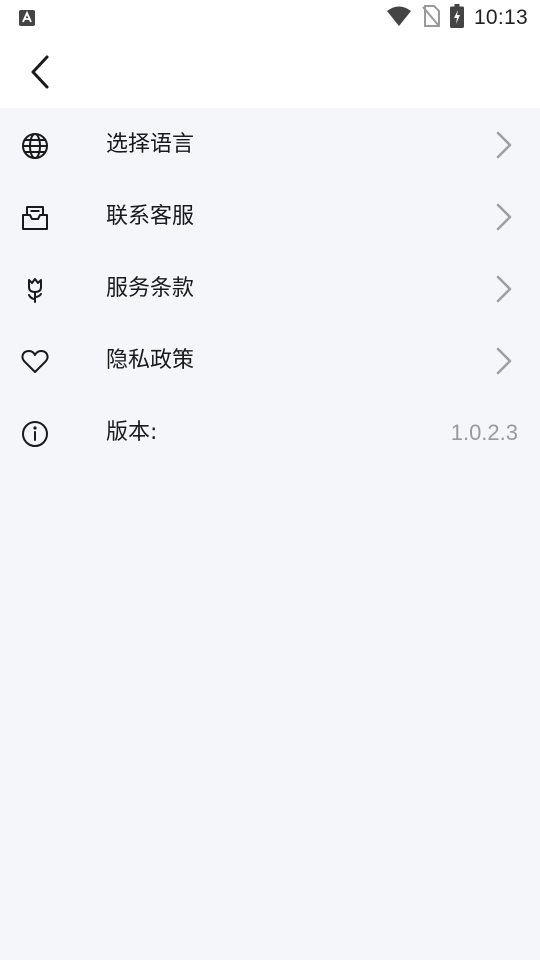 The image size is (540, 960). I want to click on header, so click(270, 72).